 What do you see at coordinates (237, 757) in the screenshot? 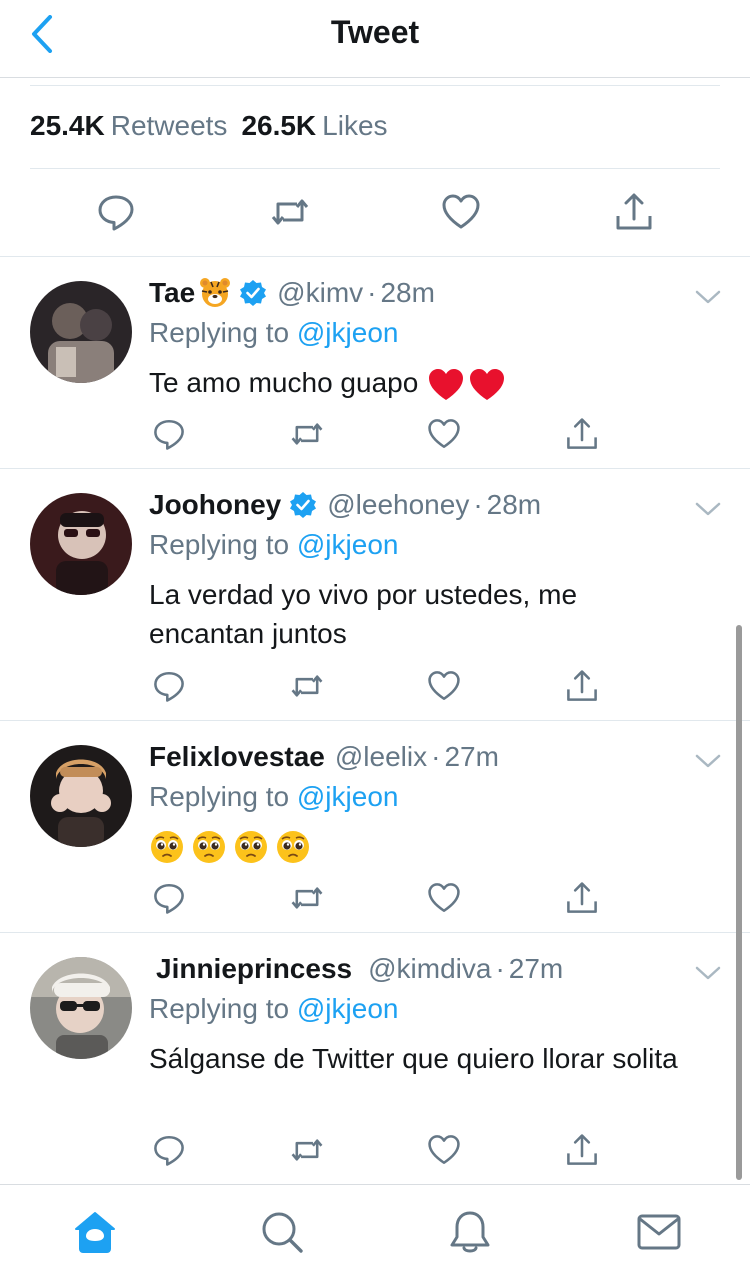
I see `display-name: Felixlovestae` at bounding box center [237, 757].